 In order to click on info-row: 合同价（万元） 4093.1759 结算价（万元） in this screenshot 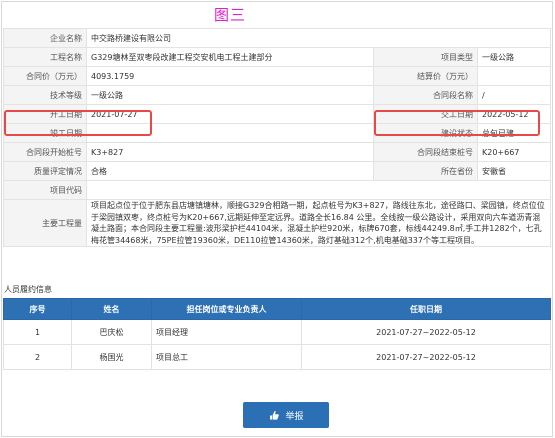, I will do `click(277, 76)`.